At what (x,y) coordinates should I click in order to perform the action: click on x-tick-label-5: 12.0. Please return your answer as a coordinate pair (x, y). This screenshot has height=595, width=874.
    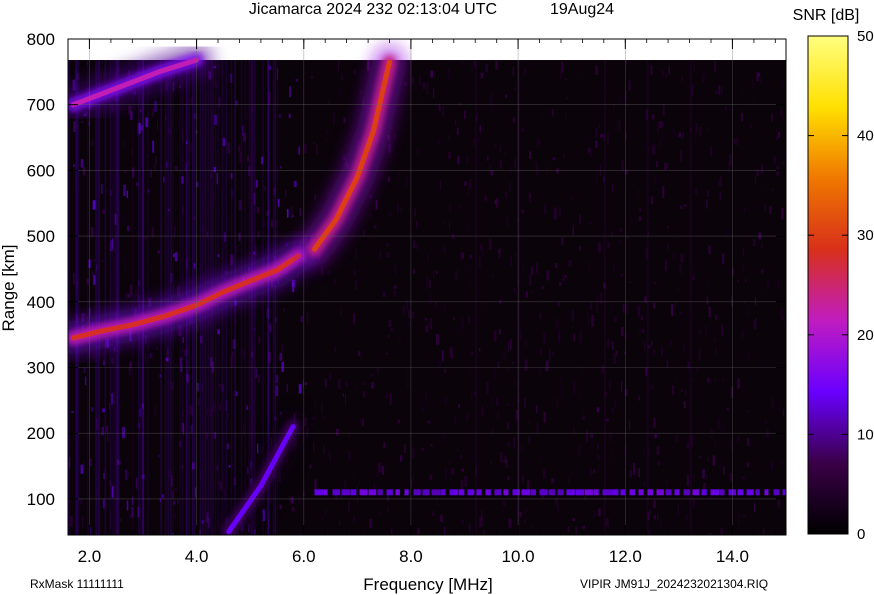
    Looking at the image, I should click on (625, 556).